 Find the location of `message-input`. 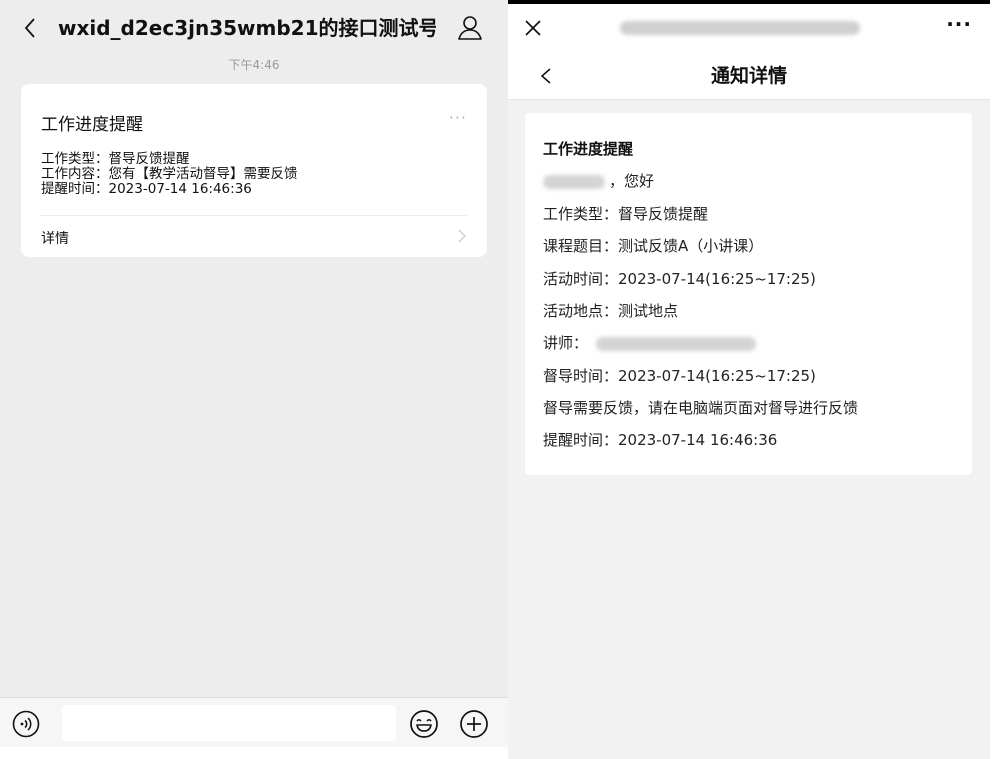

message-input is located at coordinates (229, 723).